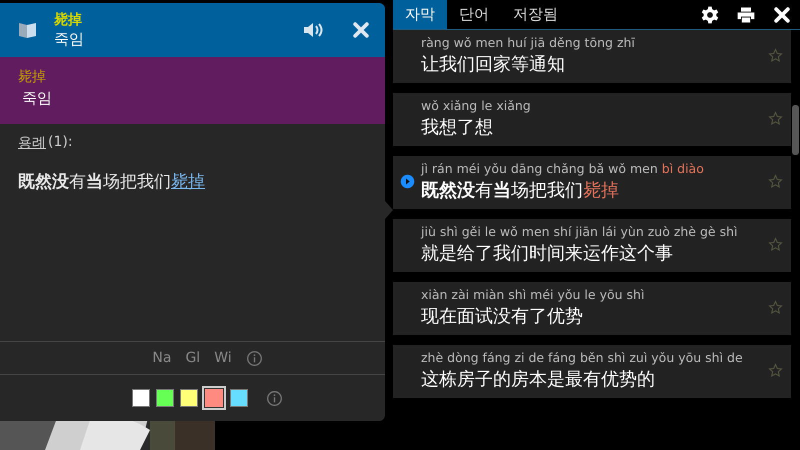  I want to click on examples-label: 용례, so click(32, 143).